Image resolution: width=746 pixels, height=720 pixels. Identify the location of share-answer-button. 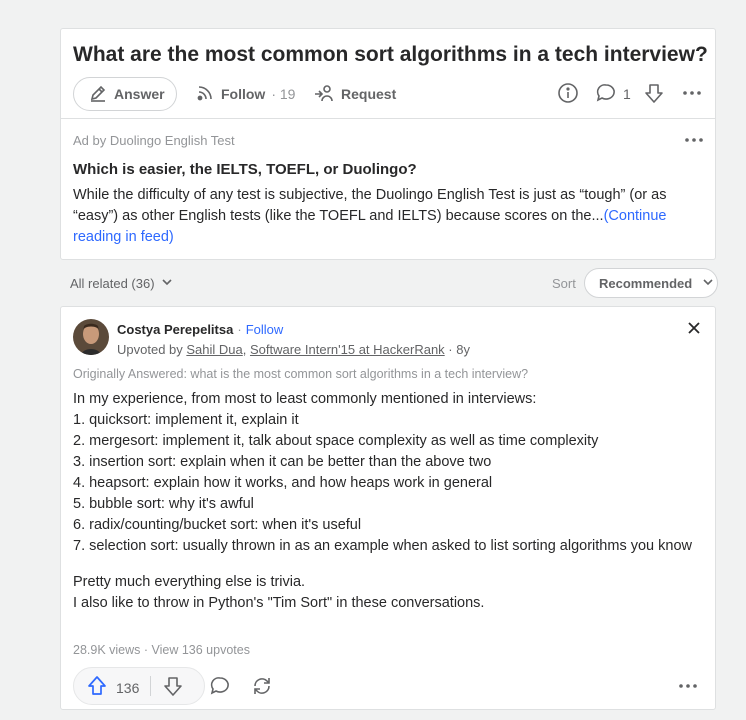
(262, 688).